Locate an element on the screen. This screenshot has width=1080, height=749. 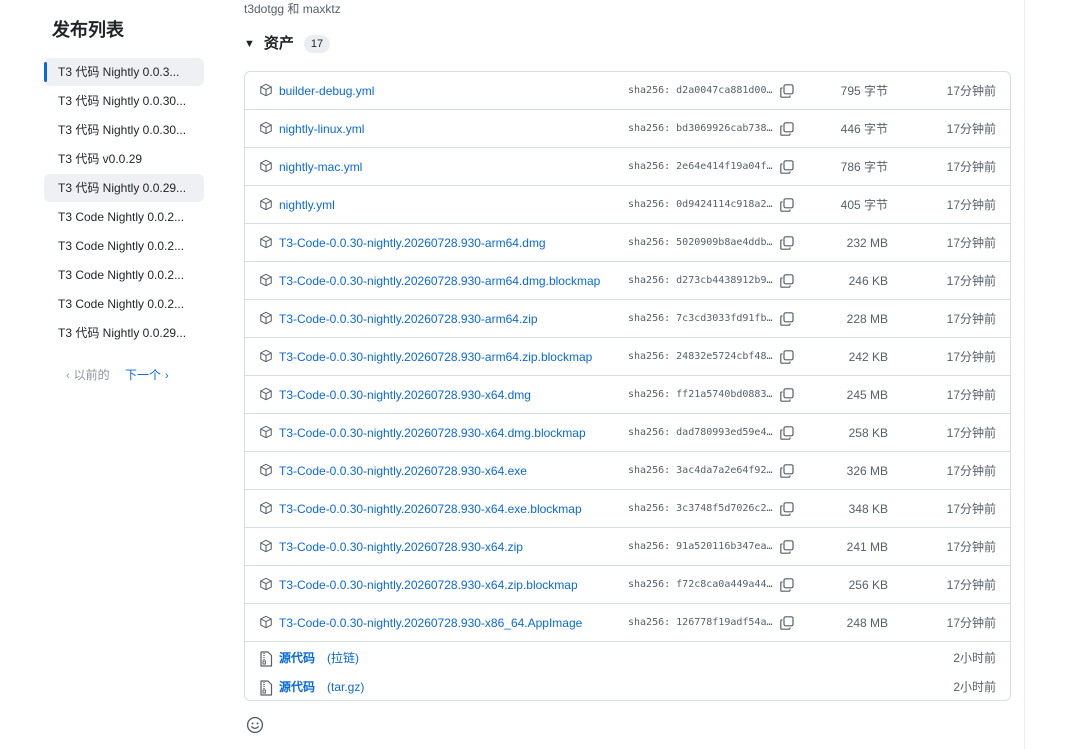
assets-count-badge: 17 is located at coordinates (317, 44).